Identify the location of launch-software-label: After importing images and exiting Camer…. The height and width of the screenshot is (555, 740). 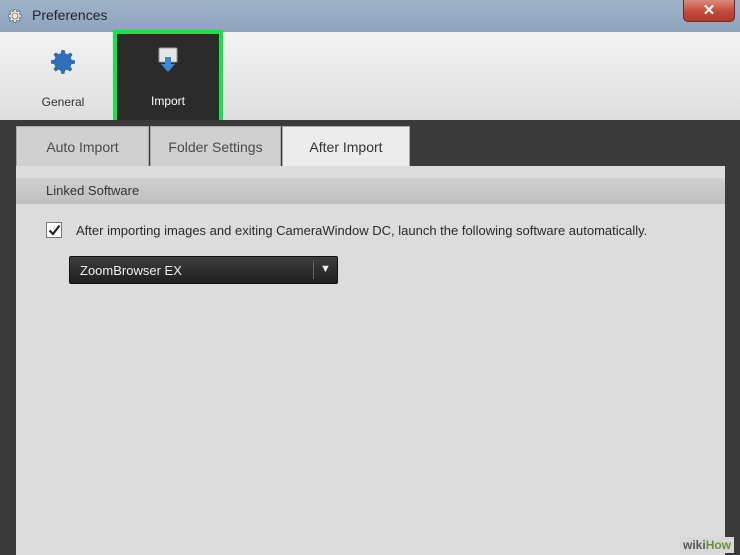
(362, 230).